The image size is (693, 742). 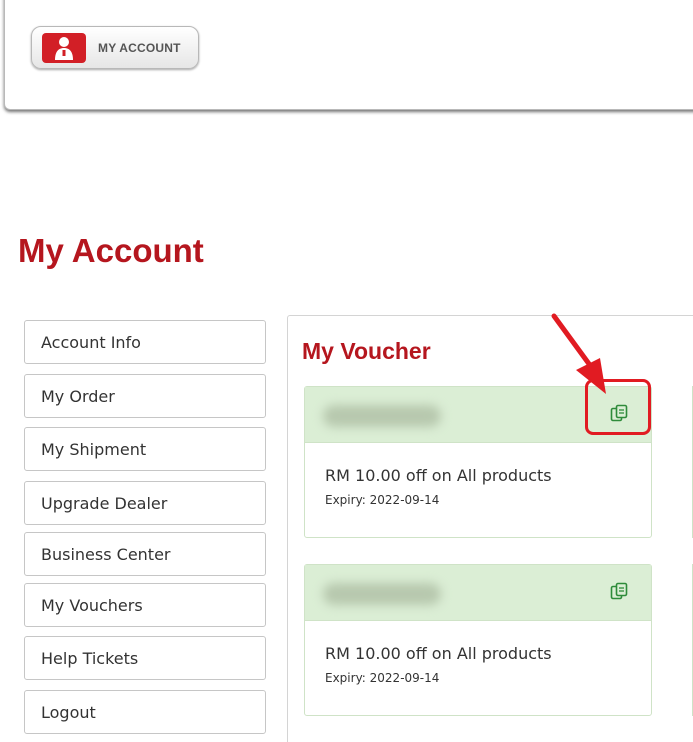 I want to click on voucher-section-title: My Voucher, so click(x=366, y=351).